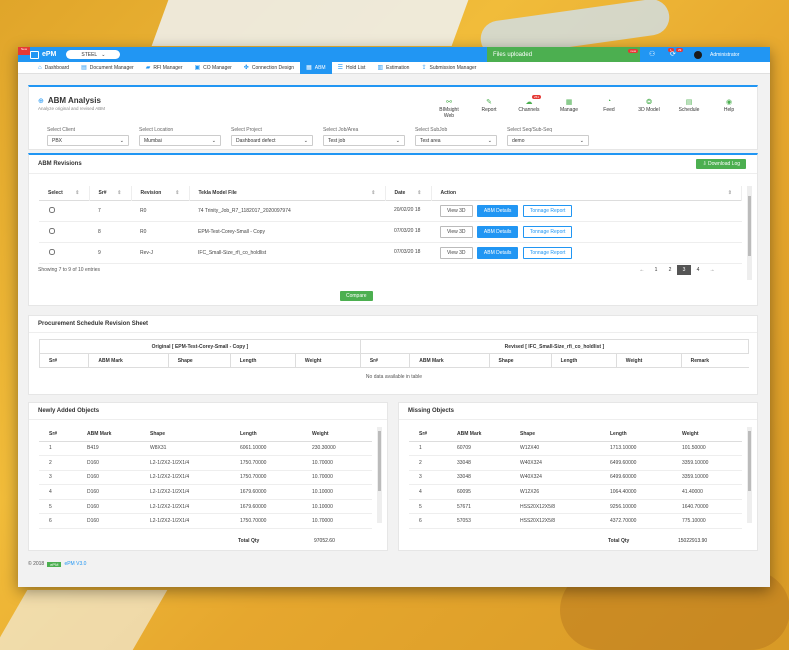 Image resolution: width=789 pixels, height=650 pixels. What do you see at coordinates (93, 54) in the screenshot?
I see `mode-dropdown: STEEL ⌄` at bounding box center [93, 54].